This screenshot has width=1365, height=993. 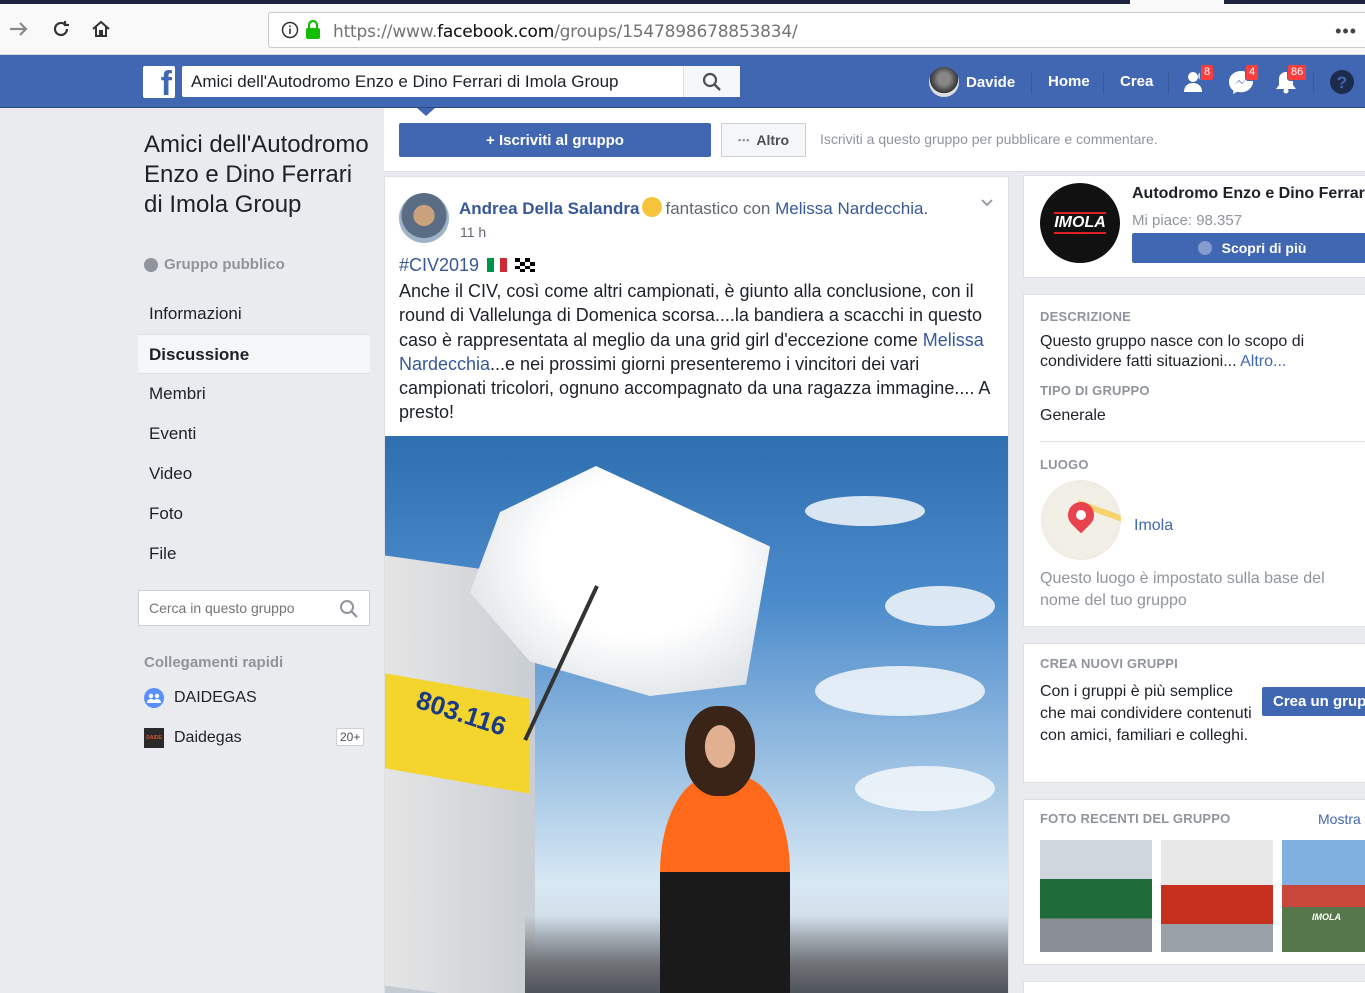 I want to click on search-button, so click(x=711, y=81).